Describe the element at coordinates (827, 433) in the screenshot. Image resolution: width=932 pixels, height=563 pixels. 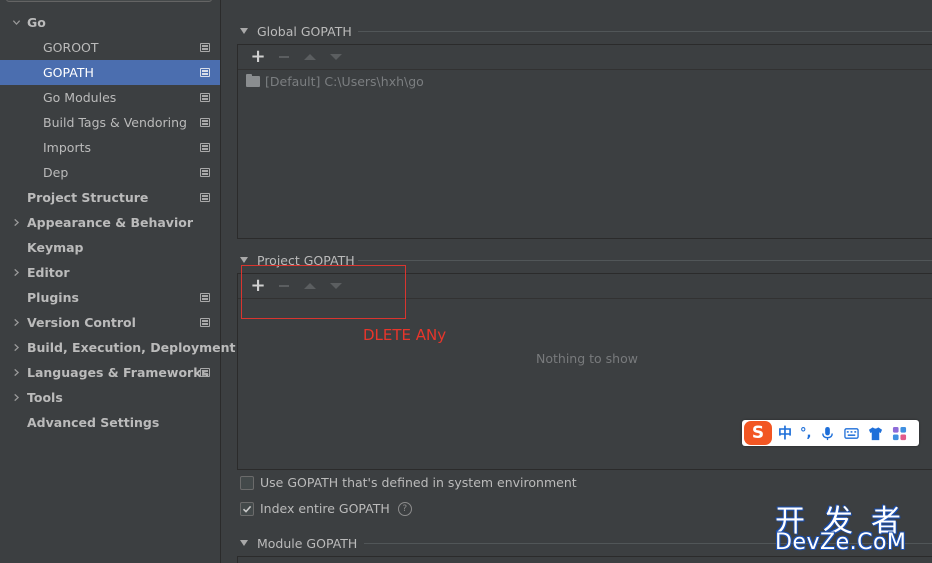
I see `microphone-icon` at that location.